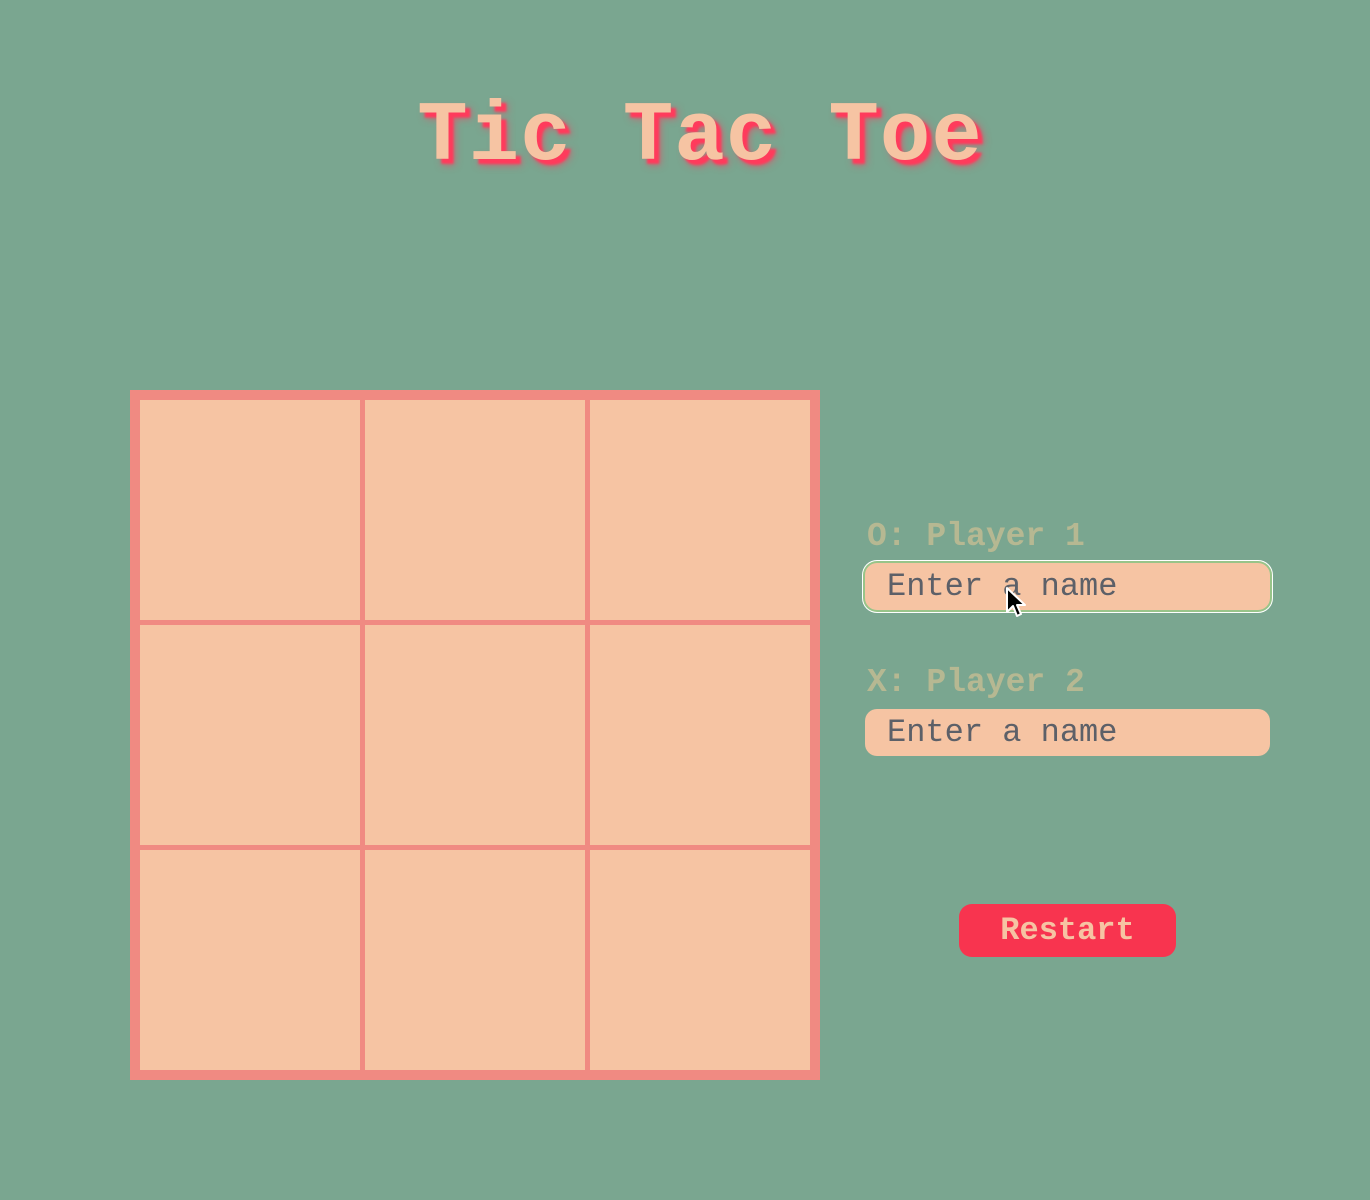 Image resolution: width=1370 pixels, height=1200 pixels. Describe the element at coordinates (1067, 586) in the screenshot. I see `player-1-name-input` at that location.